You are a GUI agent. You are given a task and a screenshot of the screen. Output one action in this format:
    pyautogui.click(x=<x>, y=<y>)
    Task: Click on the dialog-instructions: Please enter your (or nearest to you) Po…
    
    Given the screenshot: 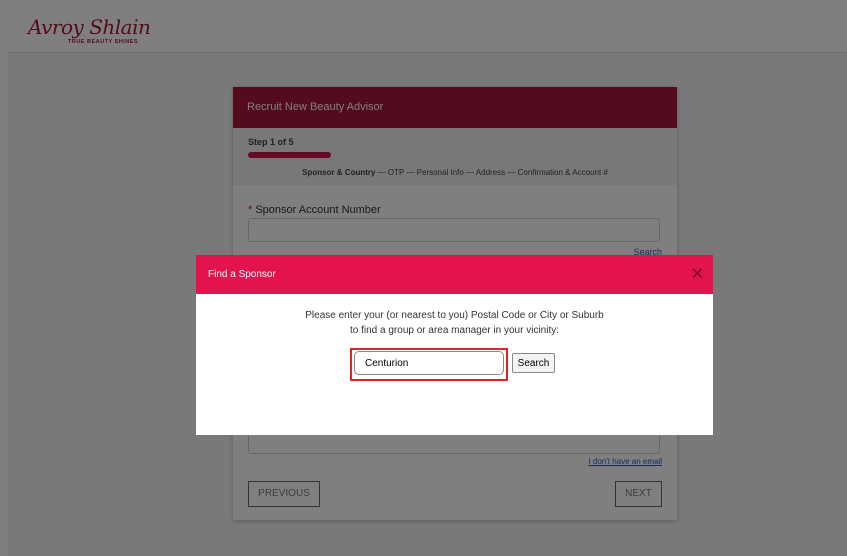 What is the action you would take?
    pyautogui.click(x=454, y=323)
    